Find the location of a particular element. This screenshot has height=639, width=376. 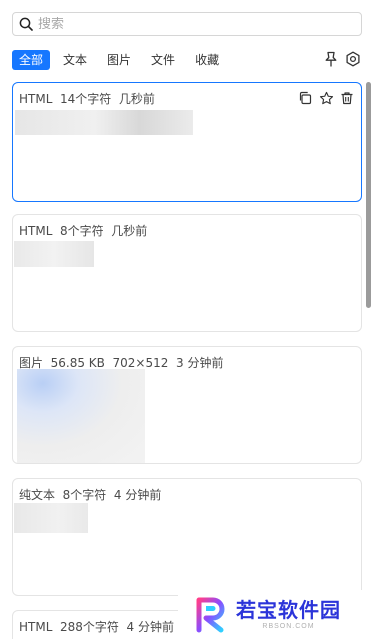

item-meta: HTML 288个字符 4 分钟前 is located at coordinates (97, 627).